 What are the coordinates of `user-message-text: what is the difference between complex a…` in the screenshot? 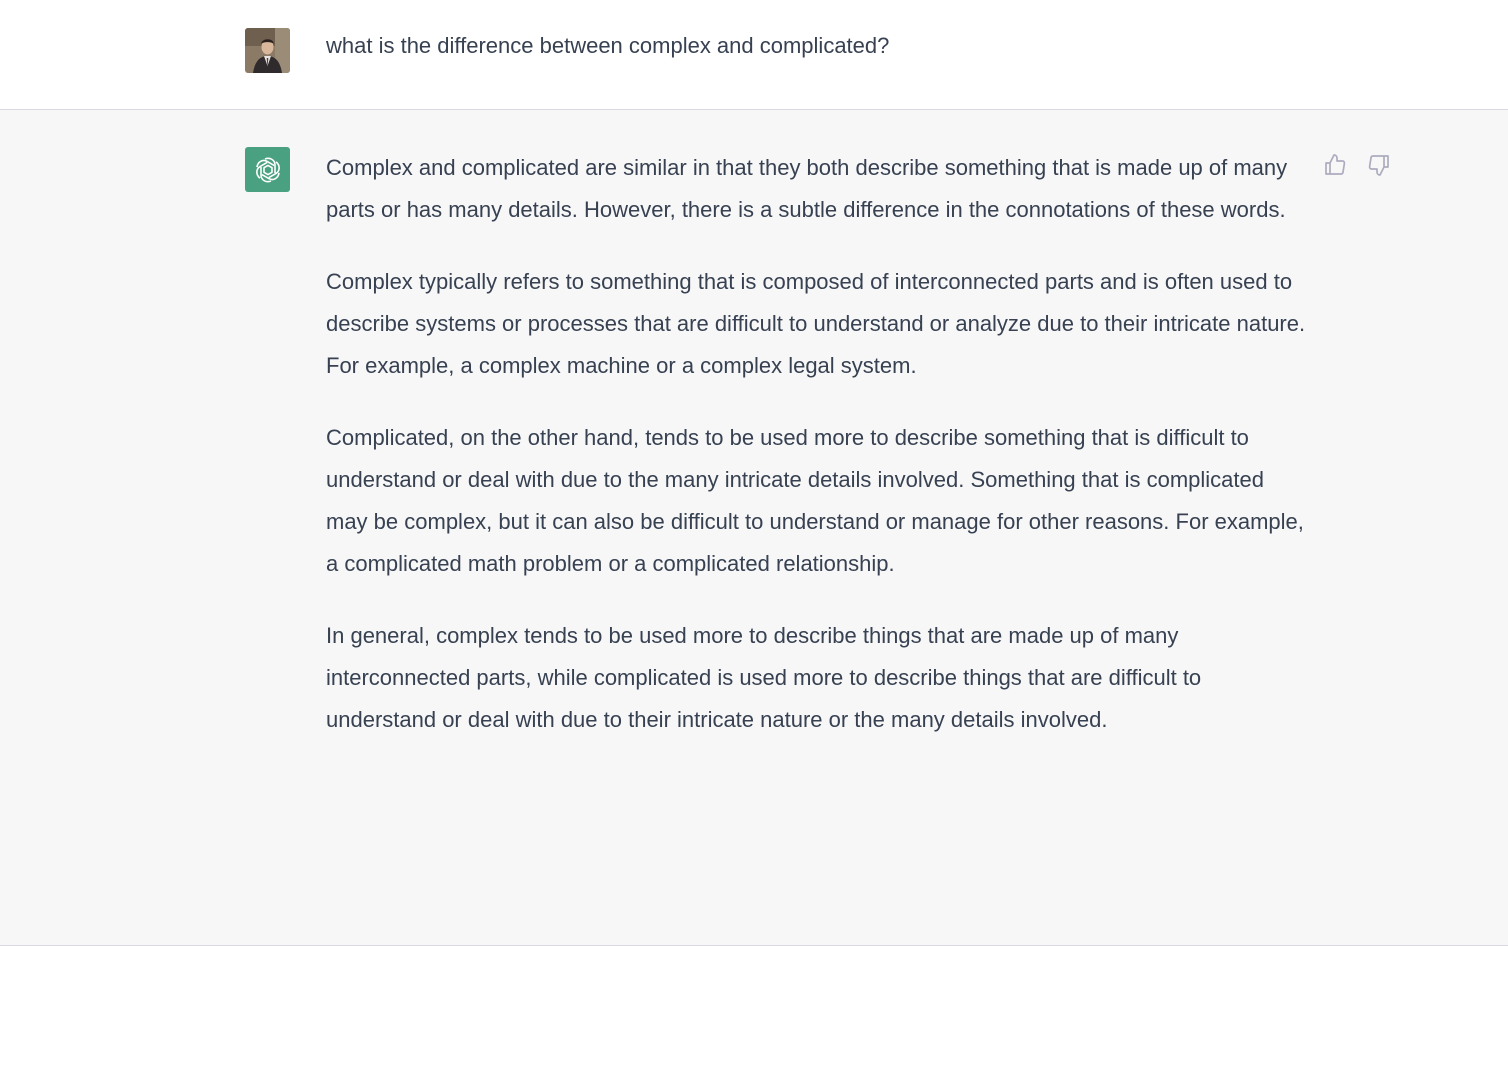 It's located at (608, 45).